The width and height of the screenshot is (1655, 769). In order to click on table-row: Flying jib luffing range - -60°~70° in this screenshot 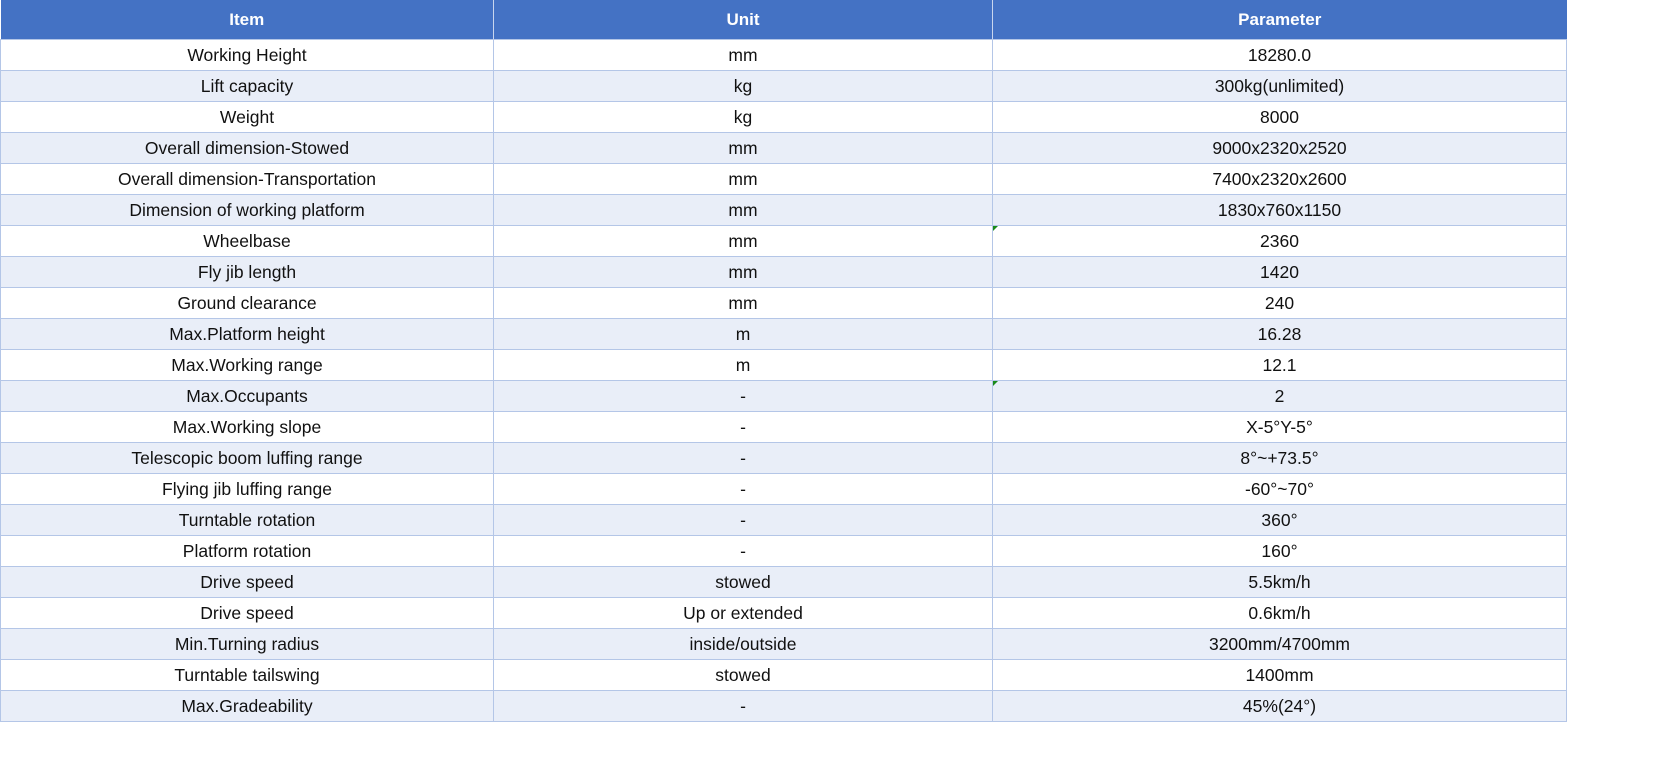, I will do `click(783, 489)`.